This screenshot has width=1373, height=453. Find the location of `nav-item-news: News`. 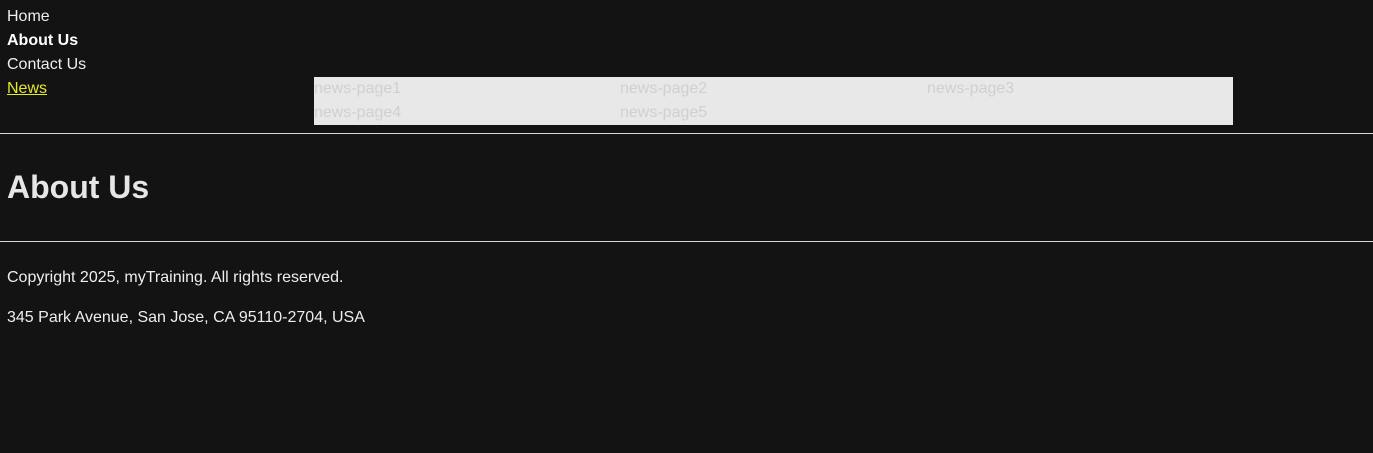

nav-item-news: News is located at coordinates (46, 89).